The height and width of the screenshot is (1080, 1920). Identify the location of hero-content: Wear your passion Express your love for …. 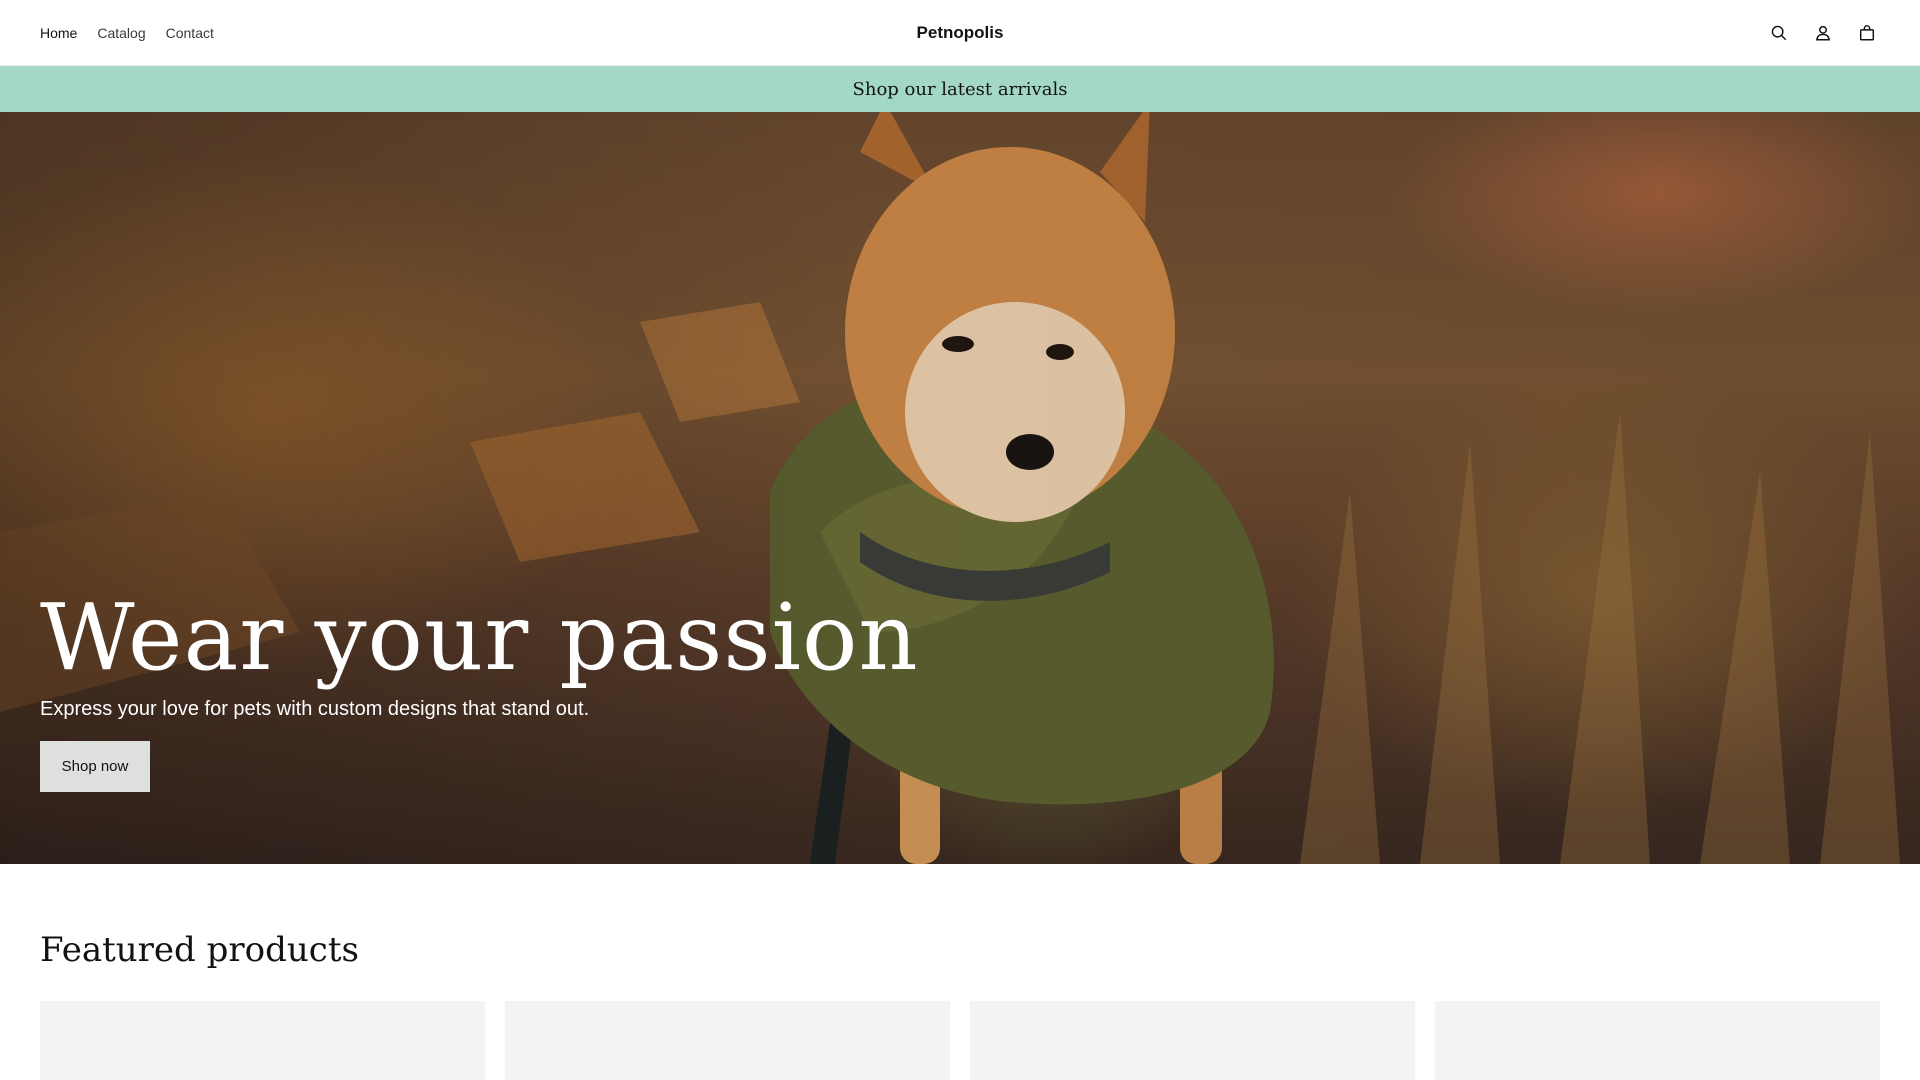
(479, 692).